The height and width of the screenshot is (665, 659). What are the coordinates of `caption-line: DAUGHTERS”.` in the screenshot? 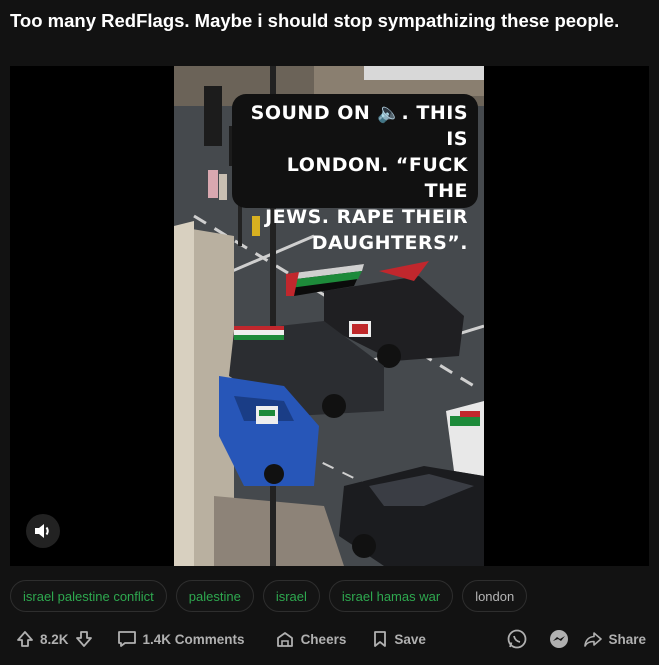 It's located at (389, 243).